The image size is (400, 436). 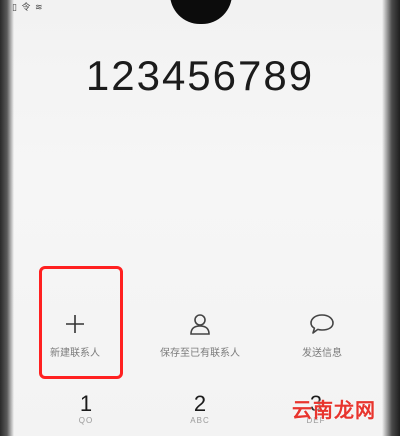 What do you see at coordinates (322, 324) in the screenshot?
I see `chat-bubble-icon` at bounding box center [322, 324].